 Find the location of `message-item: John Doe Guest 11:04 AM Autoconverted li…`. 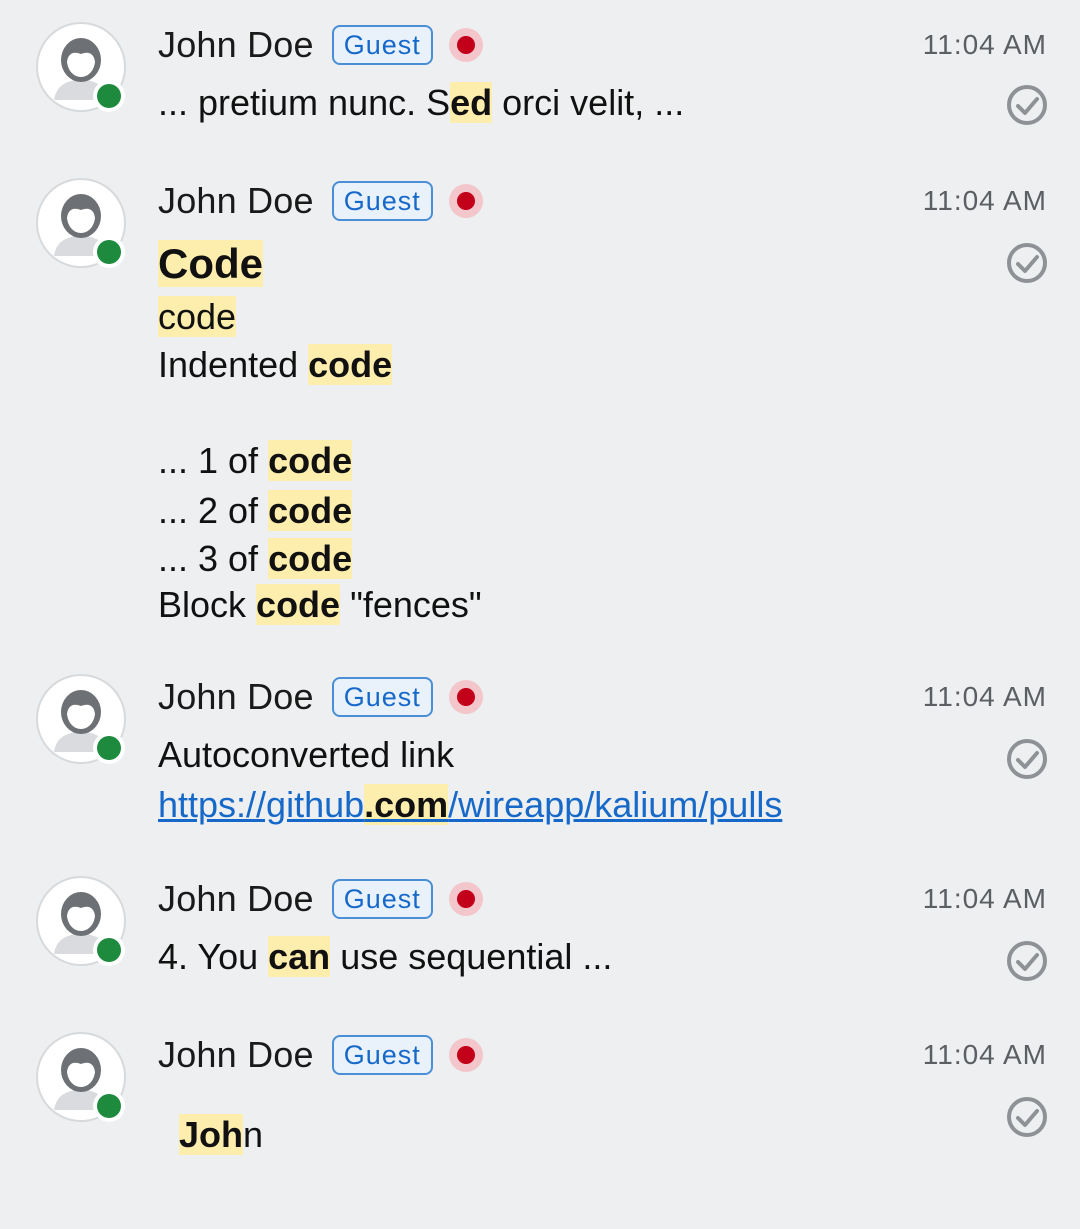

message-item: John Doe Guest 11:04 AM Autoconverted li… is located at coordinates (540, 759).